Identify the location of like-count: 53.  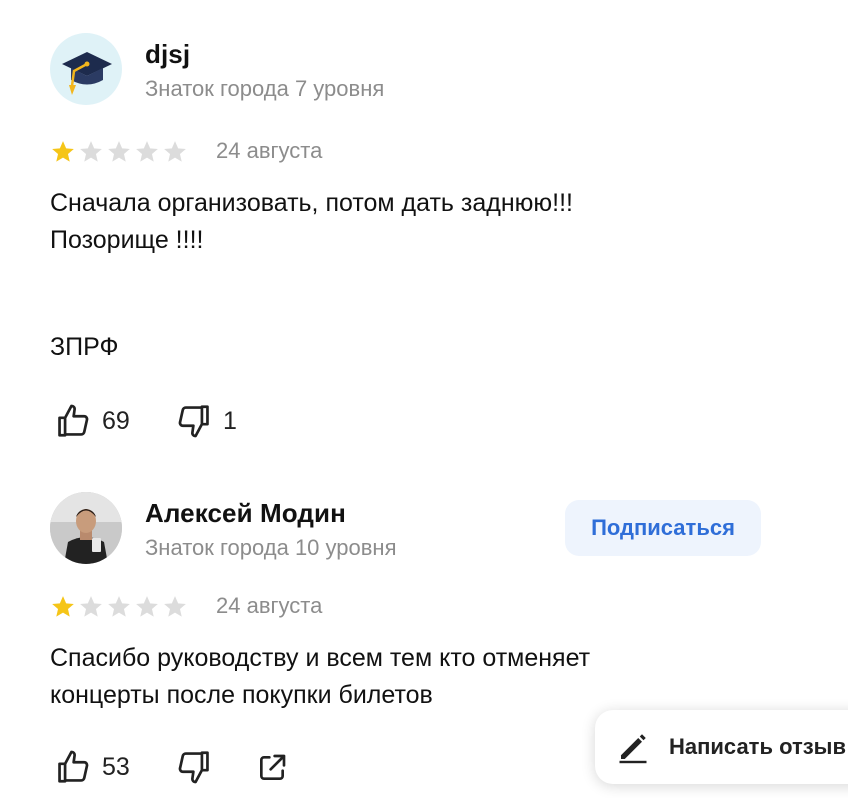
(116, 766).